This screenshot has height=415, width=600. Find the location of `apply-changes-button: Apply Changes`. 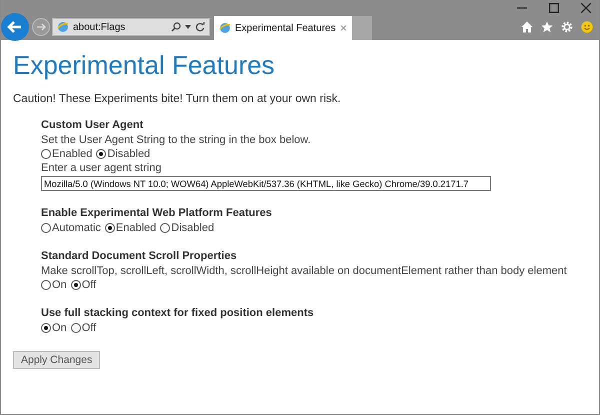

apply-changes-button: Apply Changes is located at coordinates (56, 360).